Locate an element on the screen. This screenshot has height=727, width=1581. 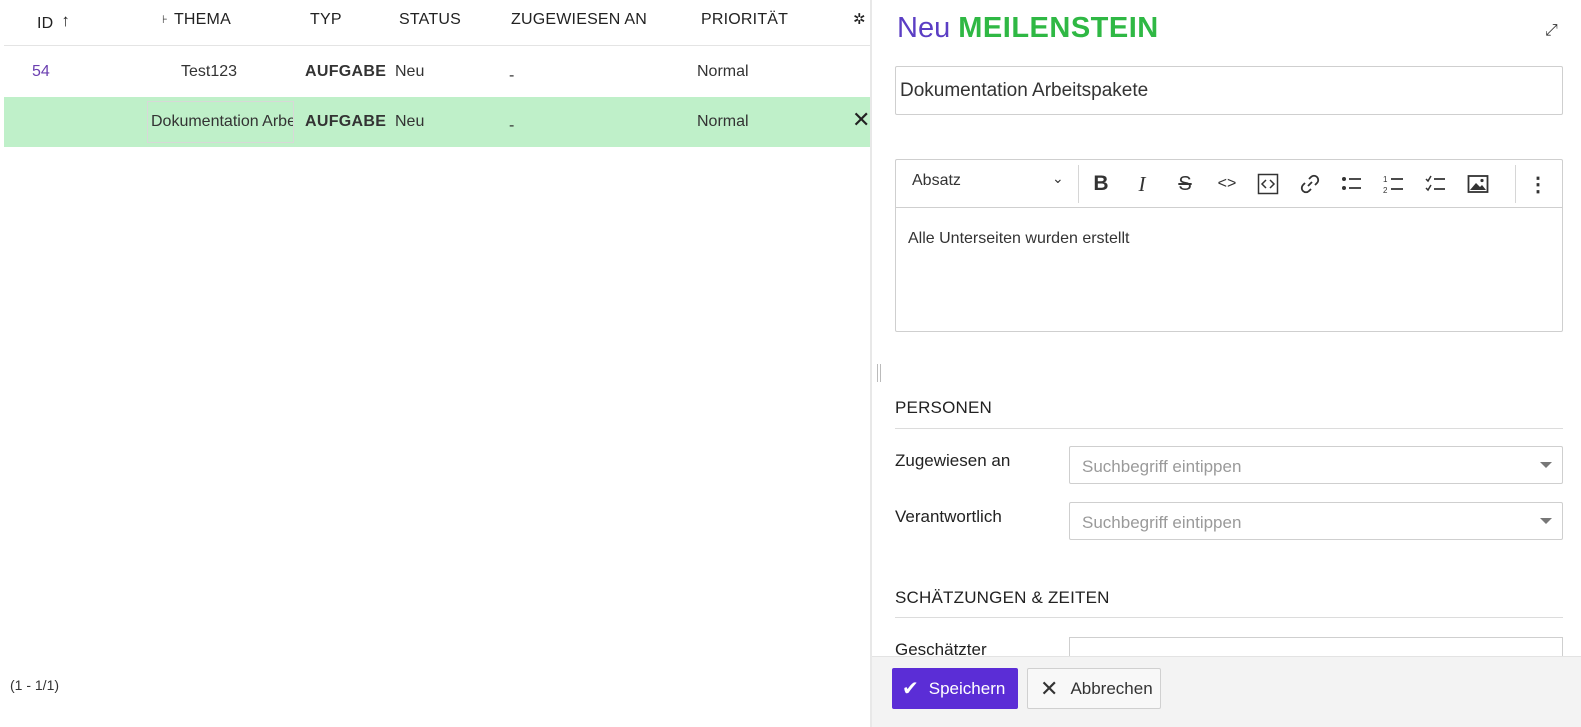
pagination-info: (1 - 1/1) is located at coordinates (35, 685).